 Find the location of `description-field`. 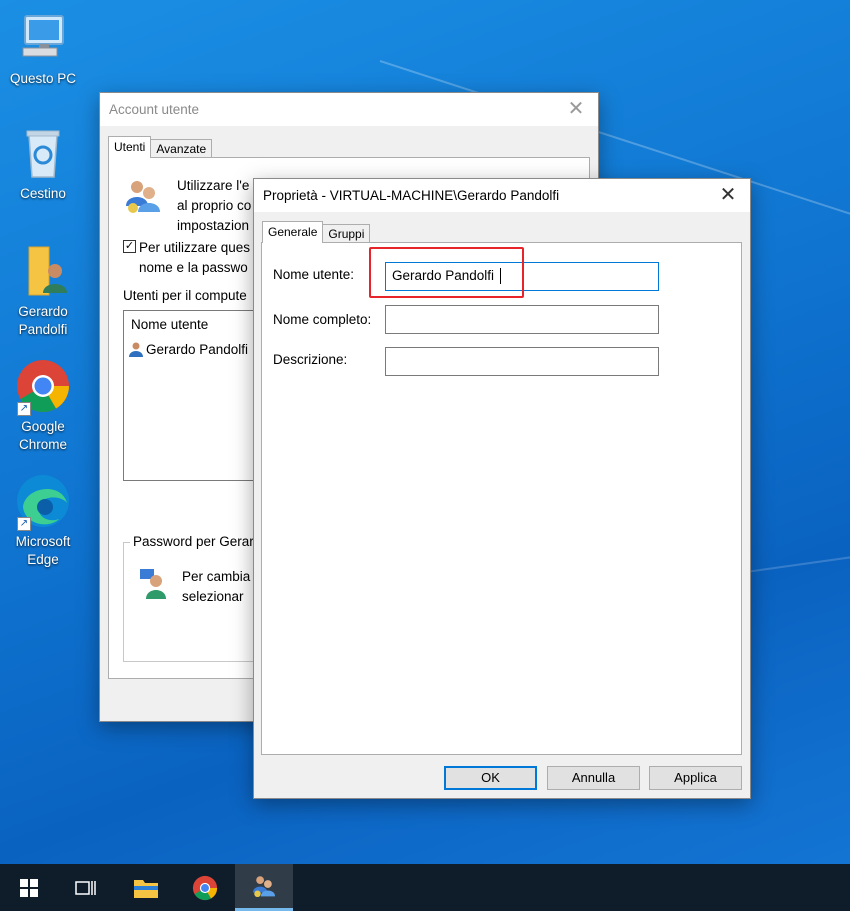

description-field is located at coordinates (522, 361).